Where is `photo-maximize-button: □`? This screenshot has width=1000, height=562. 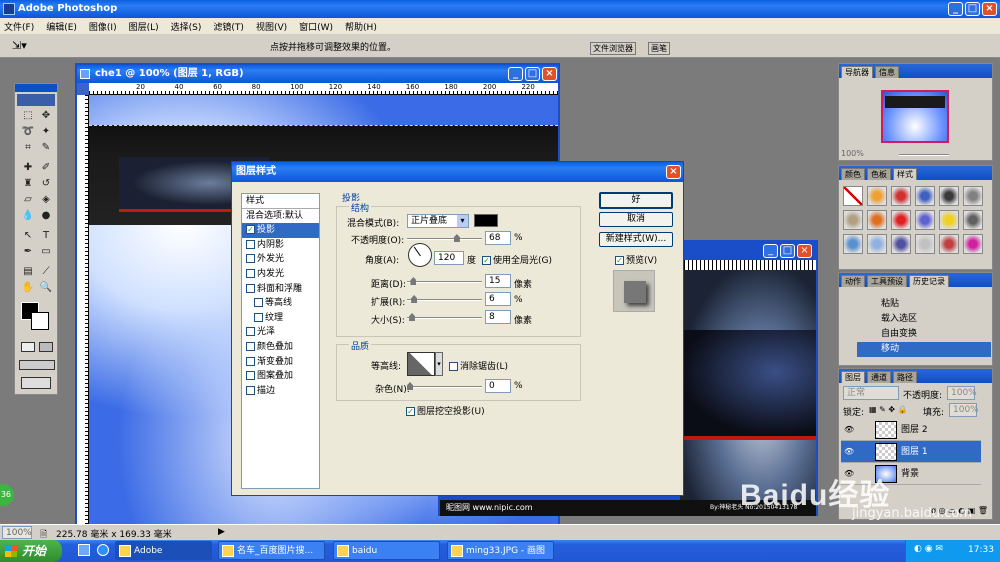 photo-maximize-button: □ is located at coordinates (787, 251).